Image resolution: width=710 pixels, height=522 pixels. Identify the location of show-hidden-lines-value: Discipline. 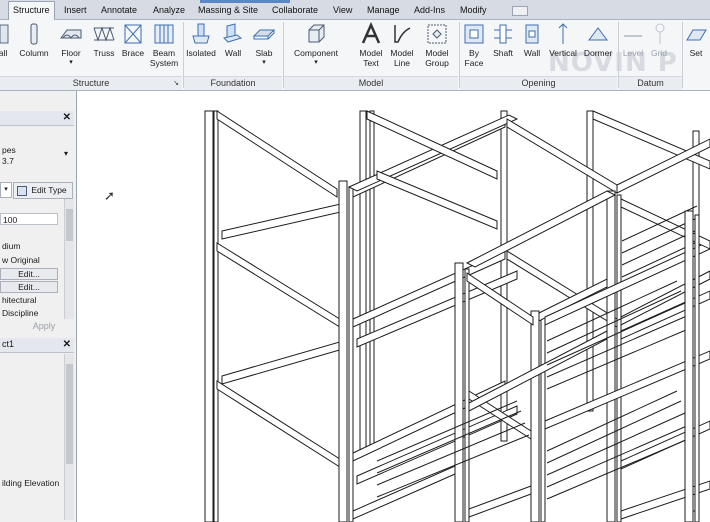
(20, 313).